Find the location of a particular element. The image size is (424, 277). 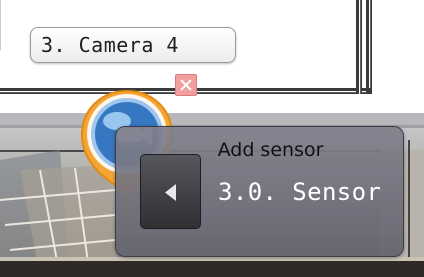

chevron-left-icon is located at coordinates (170, 192).